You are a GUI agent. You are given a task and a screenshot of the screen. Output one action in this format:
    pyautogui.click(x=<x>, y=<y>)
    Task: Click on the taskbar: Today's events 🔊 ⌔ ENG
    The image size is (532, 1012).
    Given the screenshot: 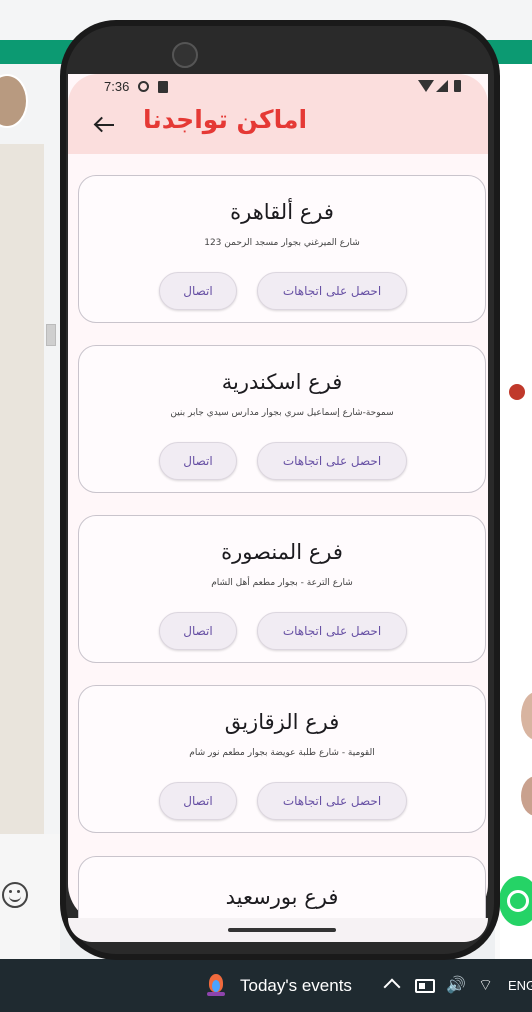 What is the action you would take?
    pyautogui.click(x=266, y=985)
    